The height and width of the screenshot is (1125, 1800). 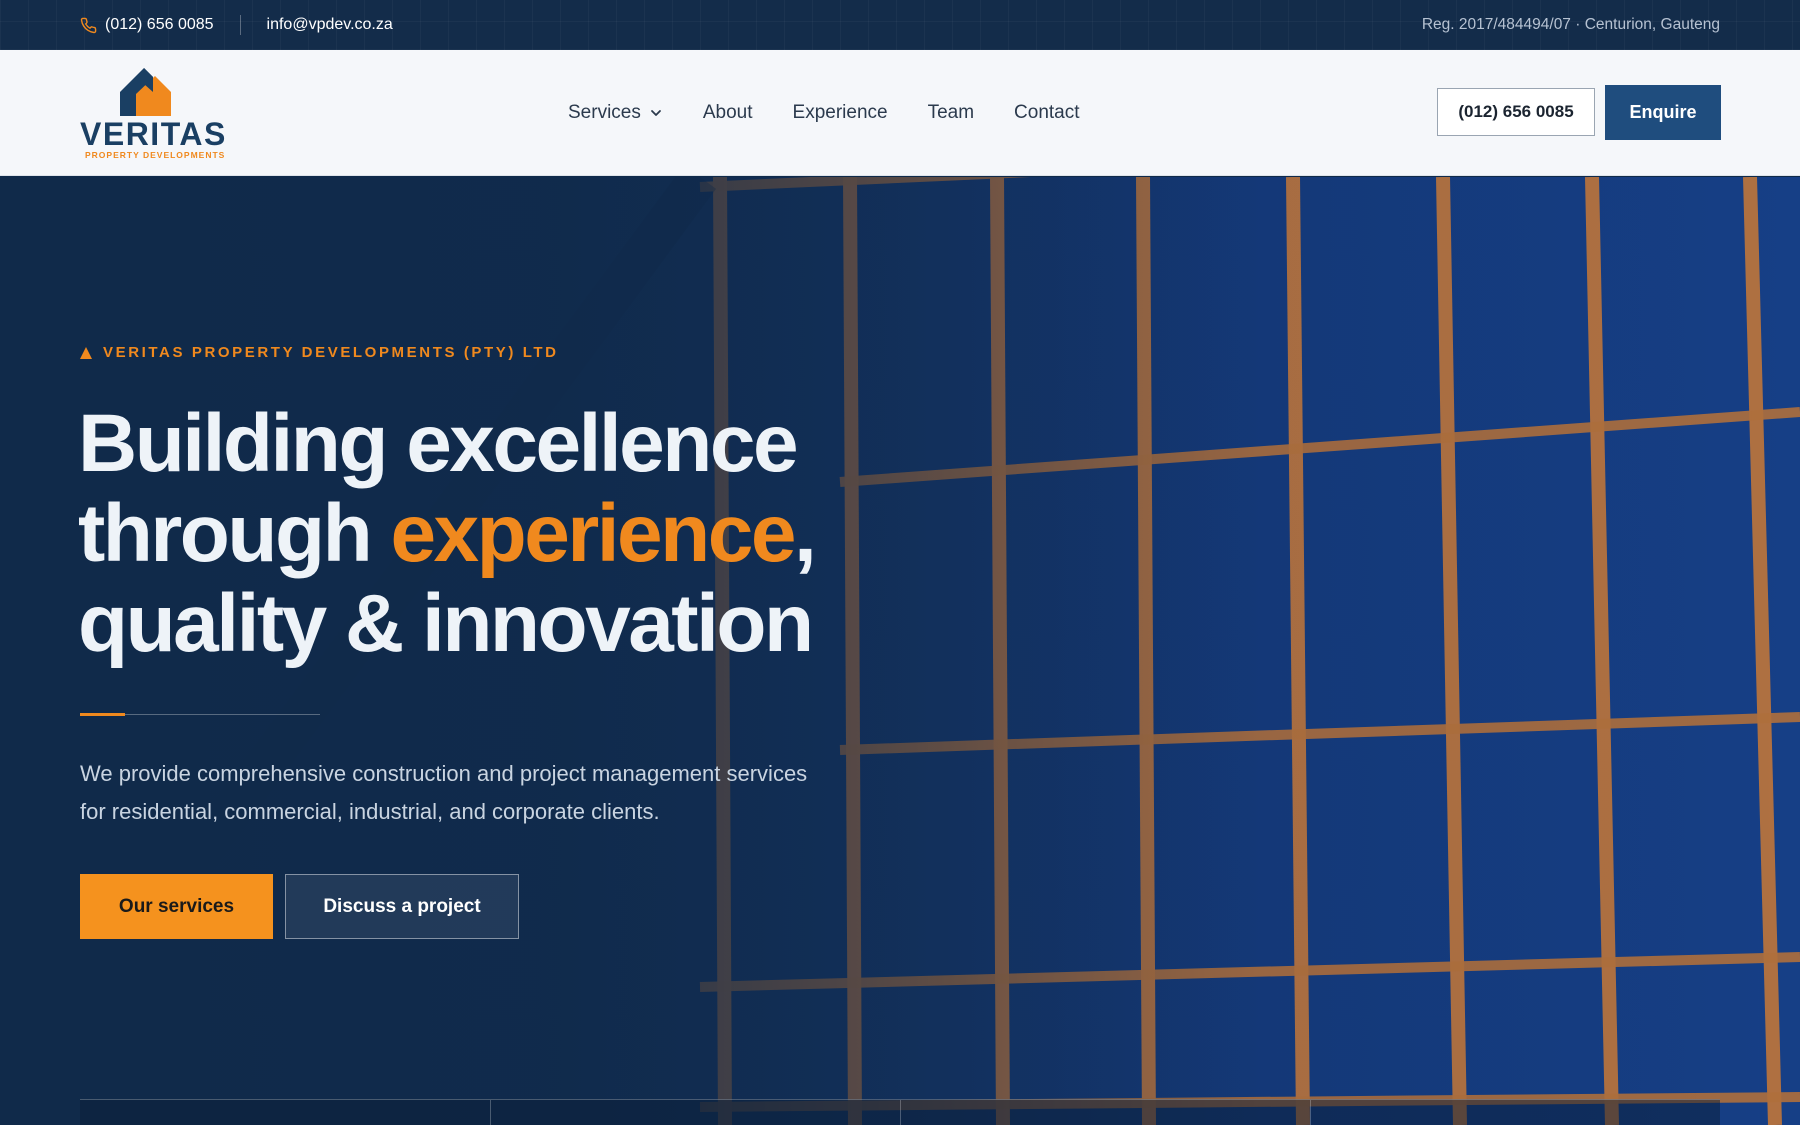 I want to click on discuss-project-button: Discuss a project, so click(x=402, y=906).